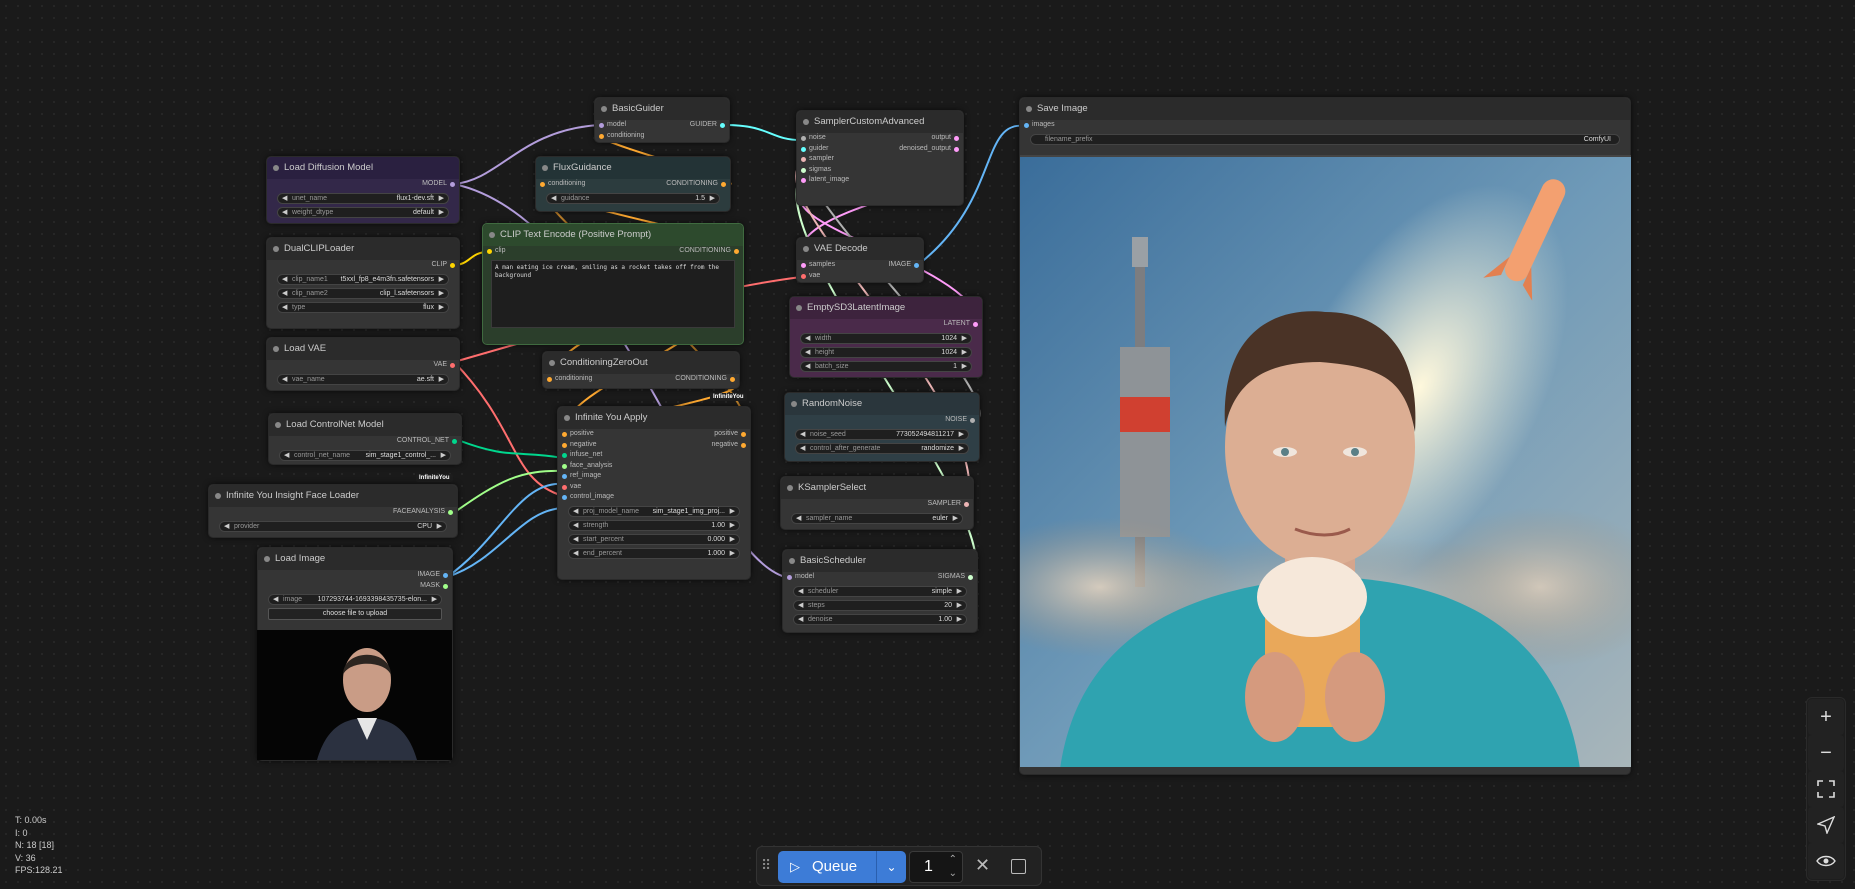  I want to click on input-slot-negative: negative negative, so click(654, 445).